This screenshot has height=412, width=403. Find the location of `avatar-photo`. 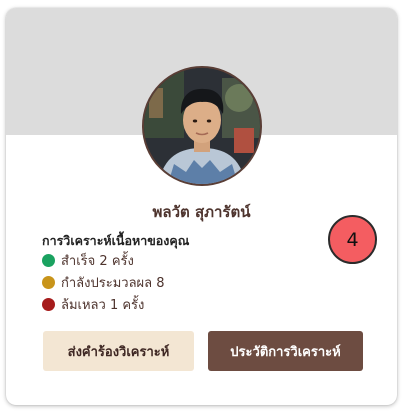

avatar-photo is located at coordinates (202, 126).